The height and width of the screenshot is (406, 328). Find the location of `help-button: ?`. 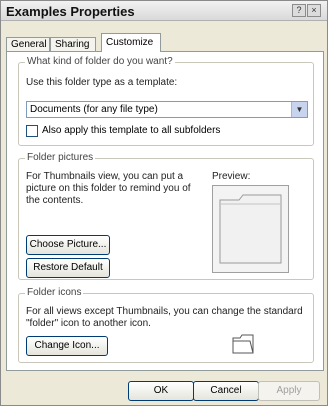

help-button: ? is located at coordinates (299, 10).